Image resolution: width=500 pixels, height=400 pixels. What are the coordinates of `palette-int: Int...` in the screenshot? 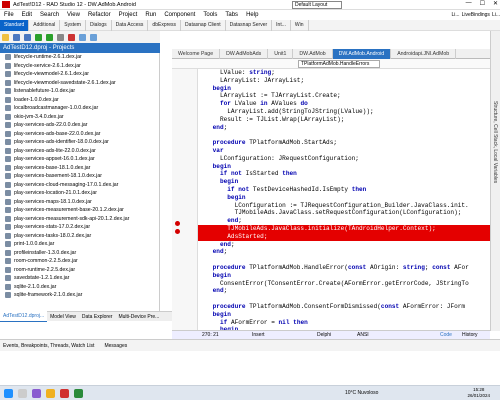 It's located at (281, 25).